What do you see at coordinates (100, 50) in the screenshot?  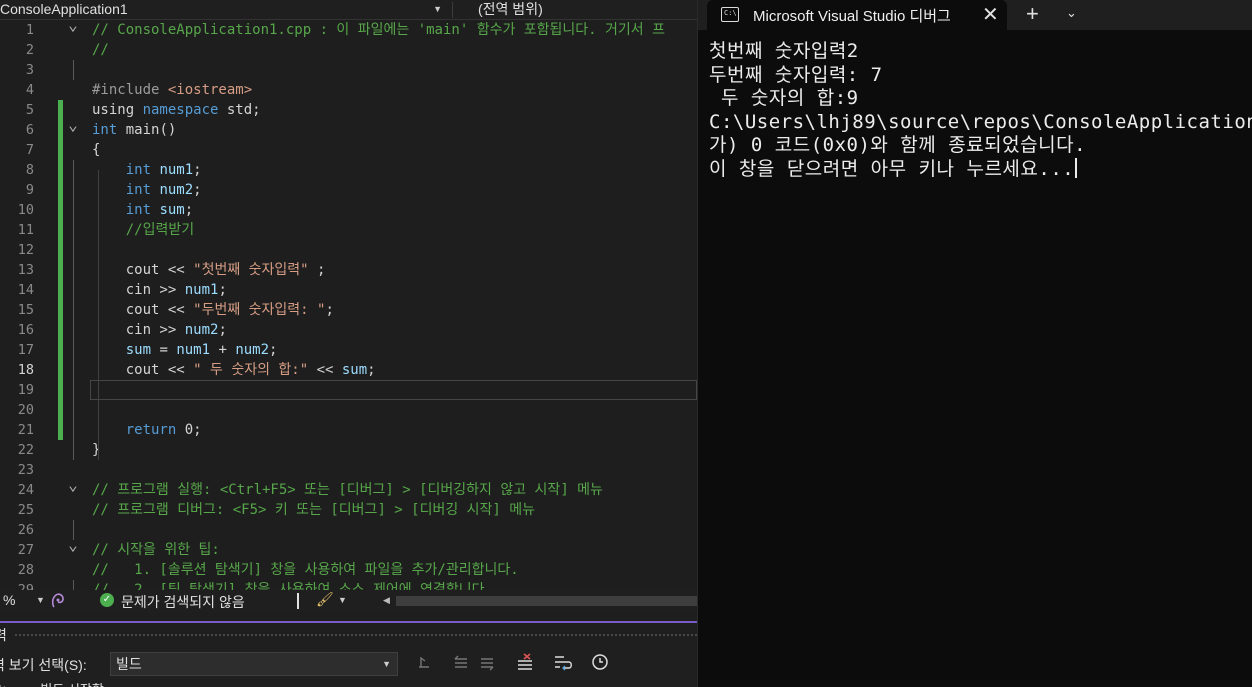 I see `code-text: //` at bounding box center [100, 50].